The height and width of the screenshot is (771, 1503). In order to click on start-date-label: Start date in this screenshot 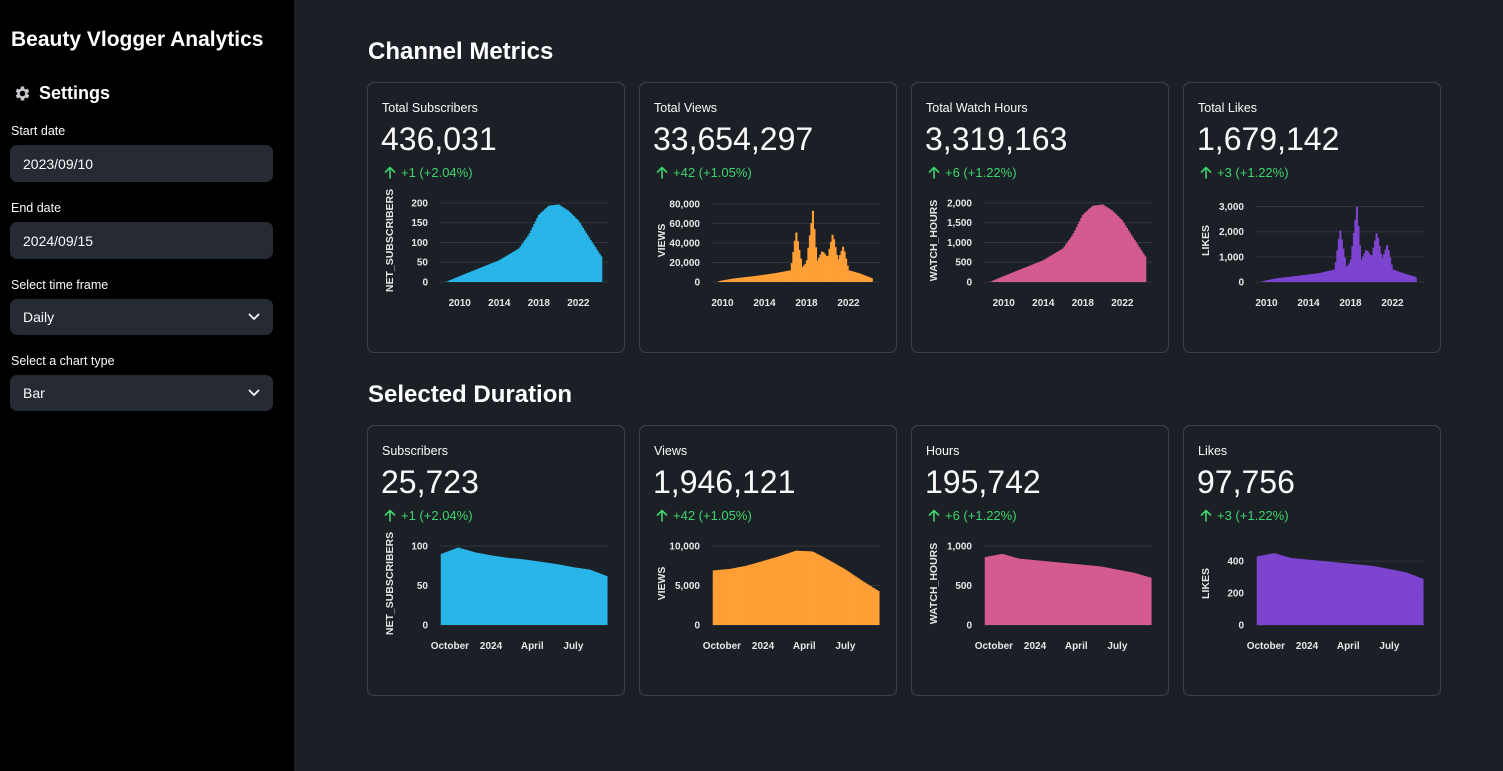, I will do `click(38, 131)`.